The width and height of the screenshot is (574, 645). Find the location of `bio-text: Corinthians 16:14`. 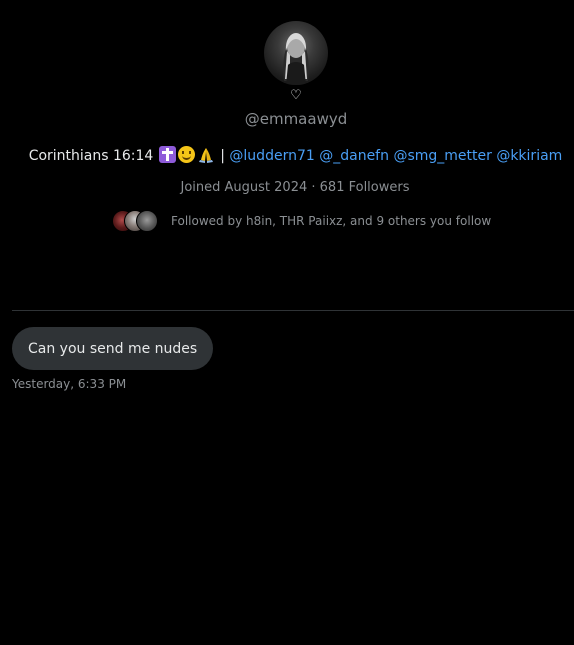

bio-text: Corinthians 16:14 is located at coordinates (91, 156).